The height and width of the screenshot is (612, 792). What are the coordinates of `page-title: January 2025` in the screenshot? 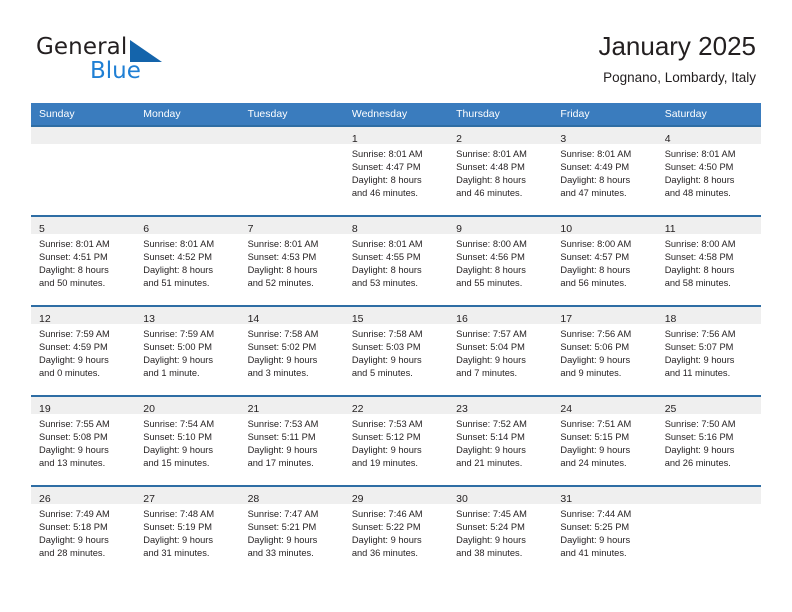 It's located at (677, 46).